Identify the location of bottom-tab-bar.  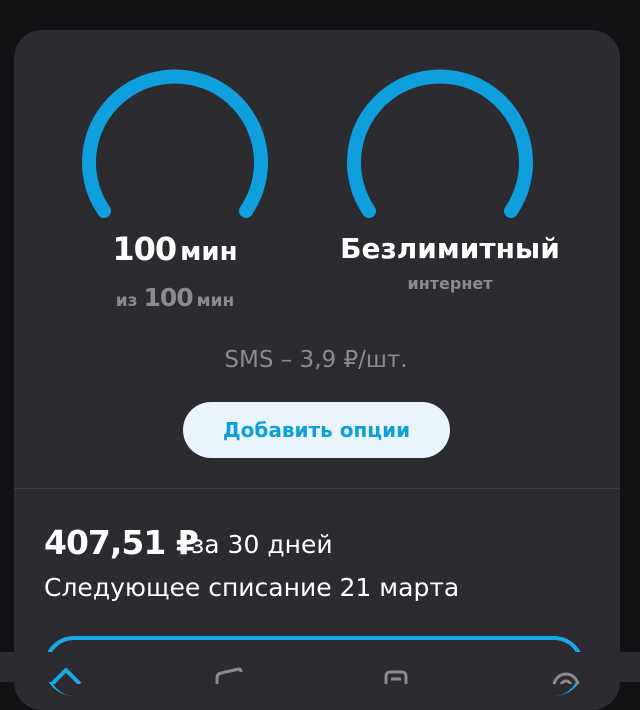
(320, 676).